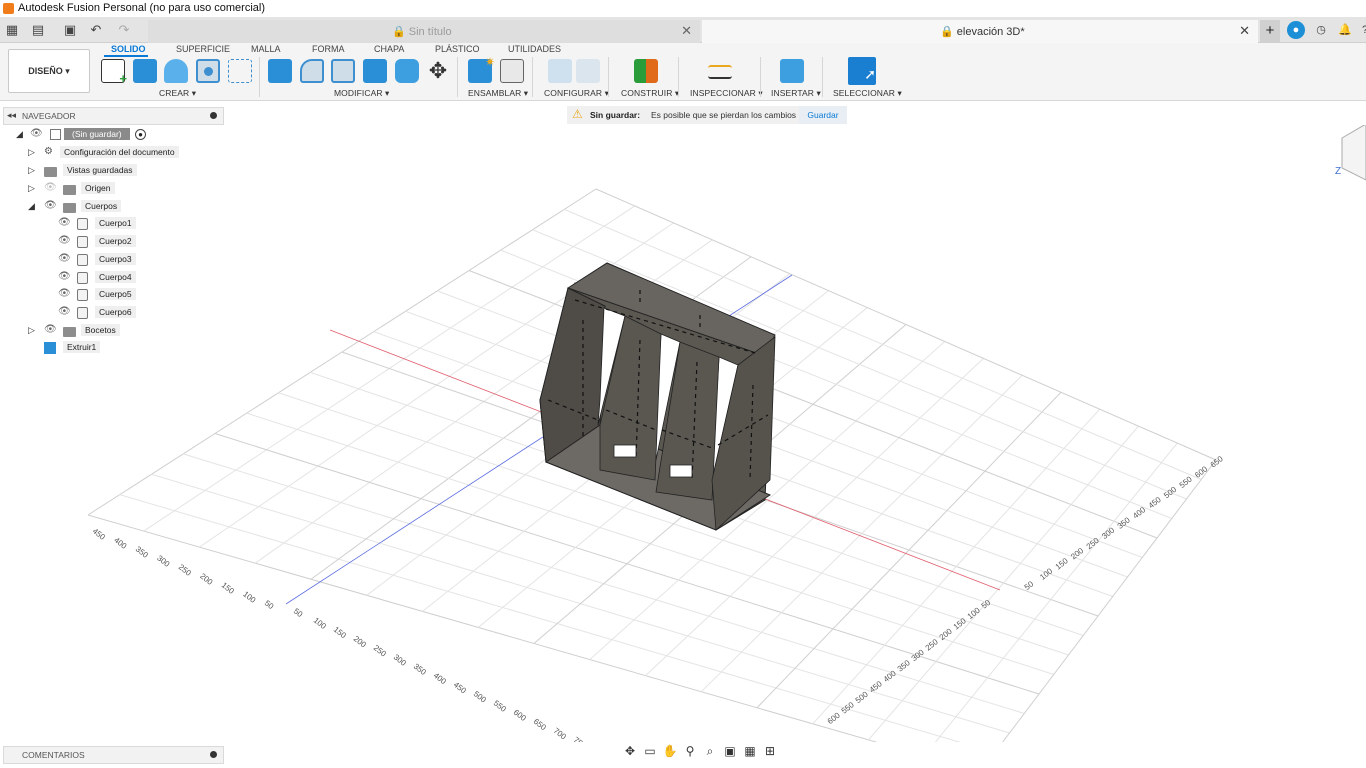 This screenshot has width=1366, height=768. I want to click on save-icon: ▣, so click(70, 30).